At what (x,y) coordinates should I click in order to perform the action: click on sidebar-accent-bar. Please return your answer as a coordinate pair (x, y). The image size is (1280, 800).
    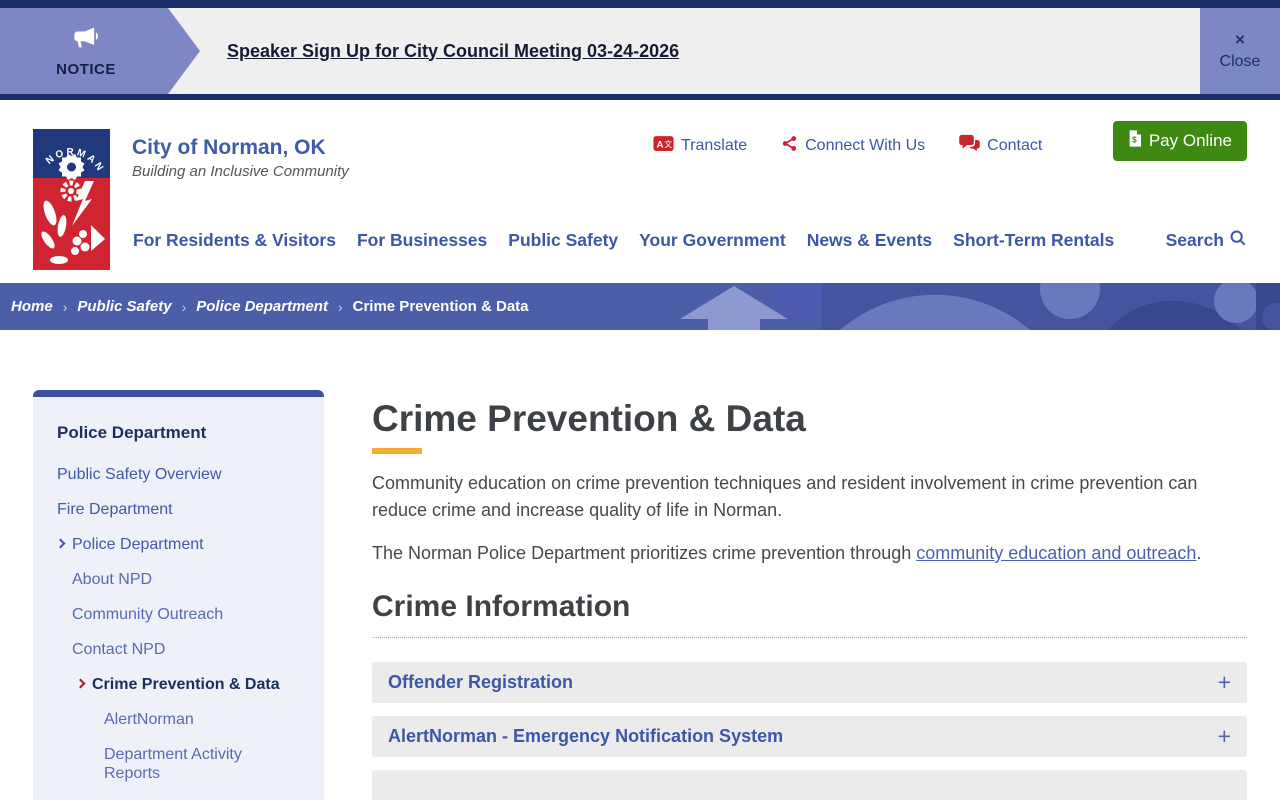
    Looking at the image, I should click on (178, 393).